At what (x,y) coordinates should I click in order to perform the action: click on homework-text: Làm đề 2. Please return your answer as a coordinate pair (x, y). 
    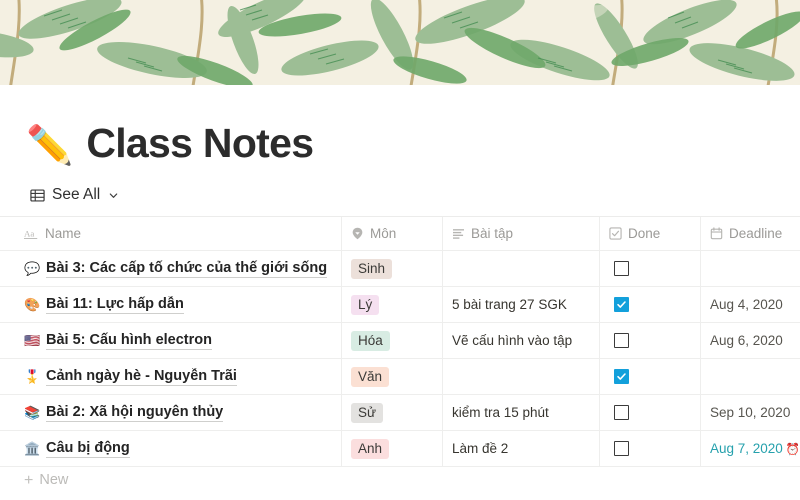
    Looking at the image, I should click on (480, 448).